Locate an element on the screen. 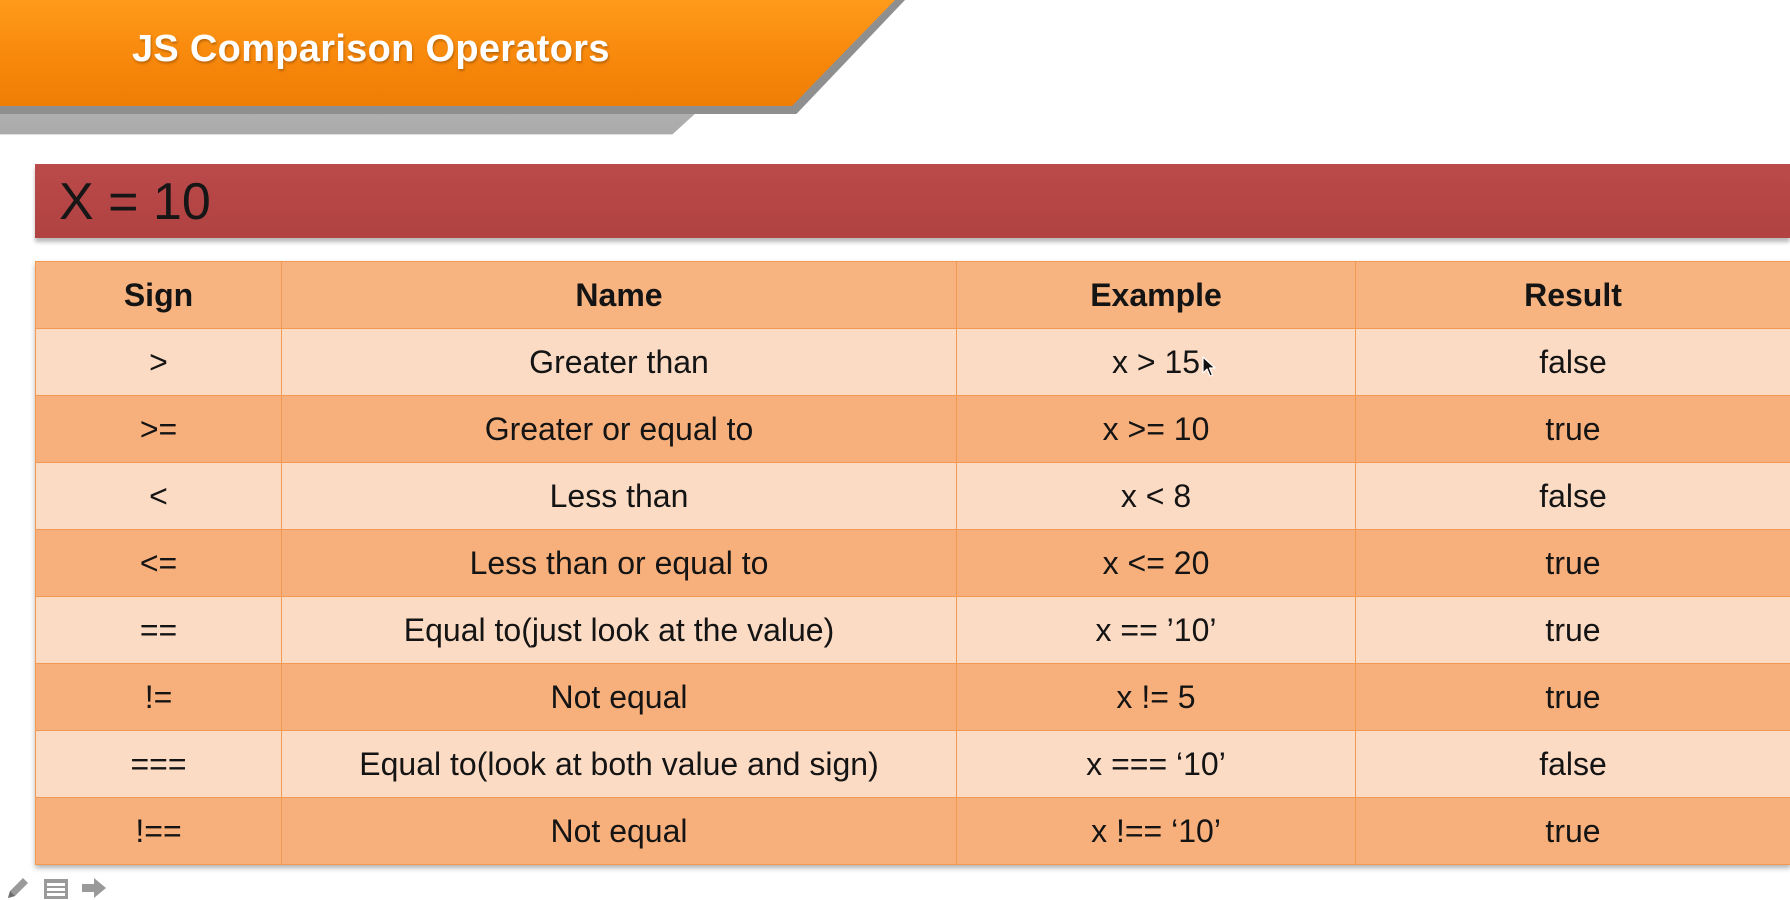  cell-example: x >= 10 is located at coordinates (1156, 429).